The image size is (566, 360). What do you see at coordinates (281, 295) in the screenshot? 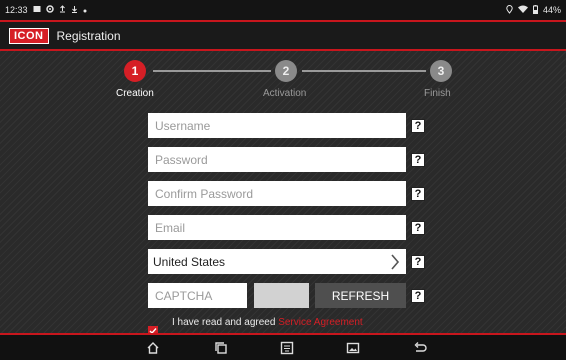
I see `captcha-image` at bounding box center [281, 295].